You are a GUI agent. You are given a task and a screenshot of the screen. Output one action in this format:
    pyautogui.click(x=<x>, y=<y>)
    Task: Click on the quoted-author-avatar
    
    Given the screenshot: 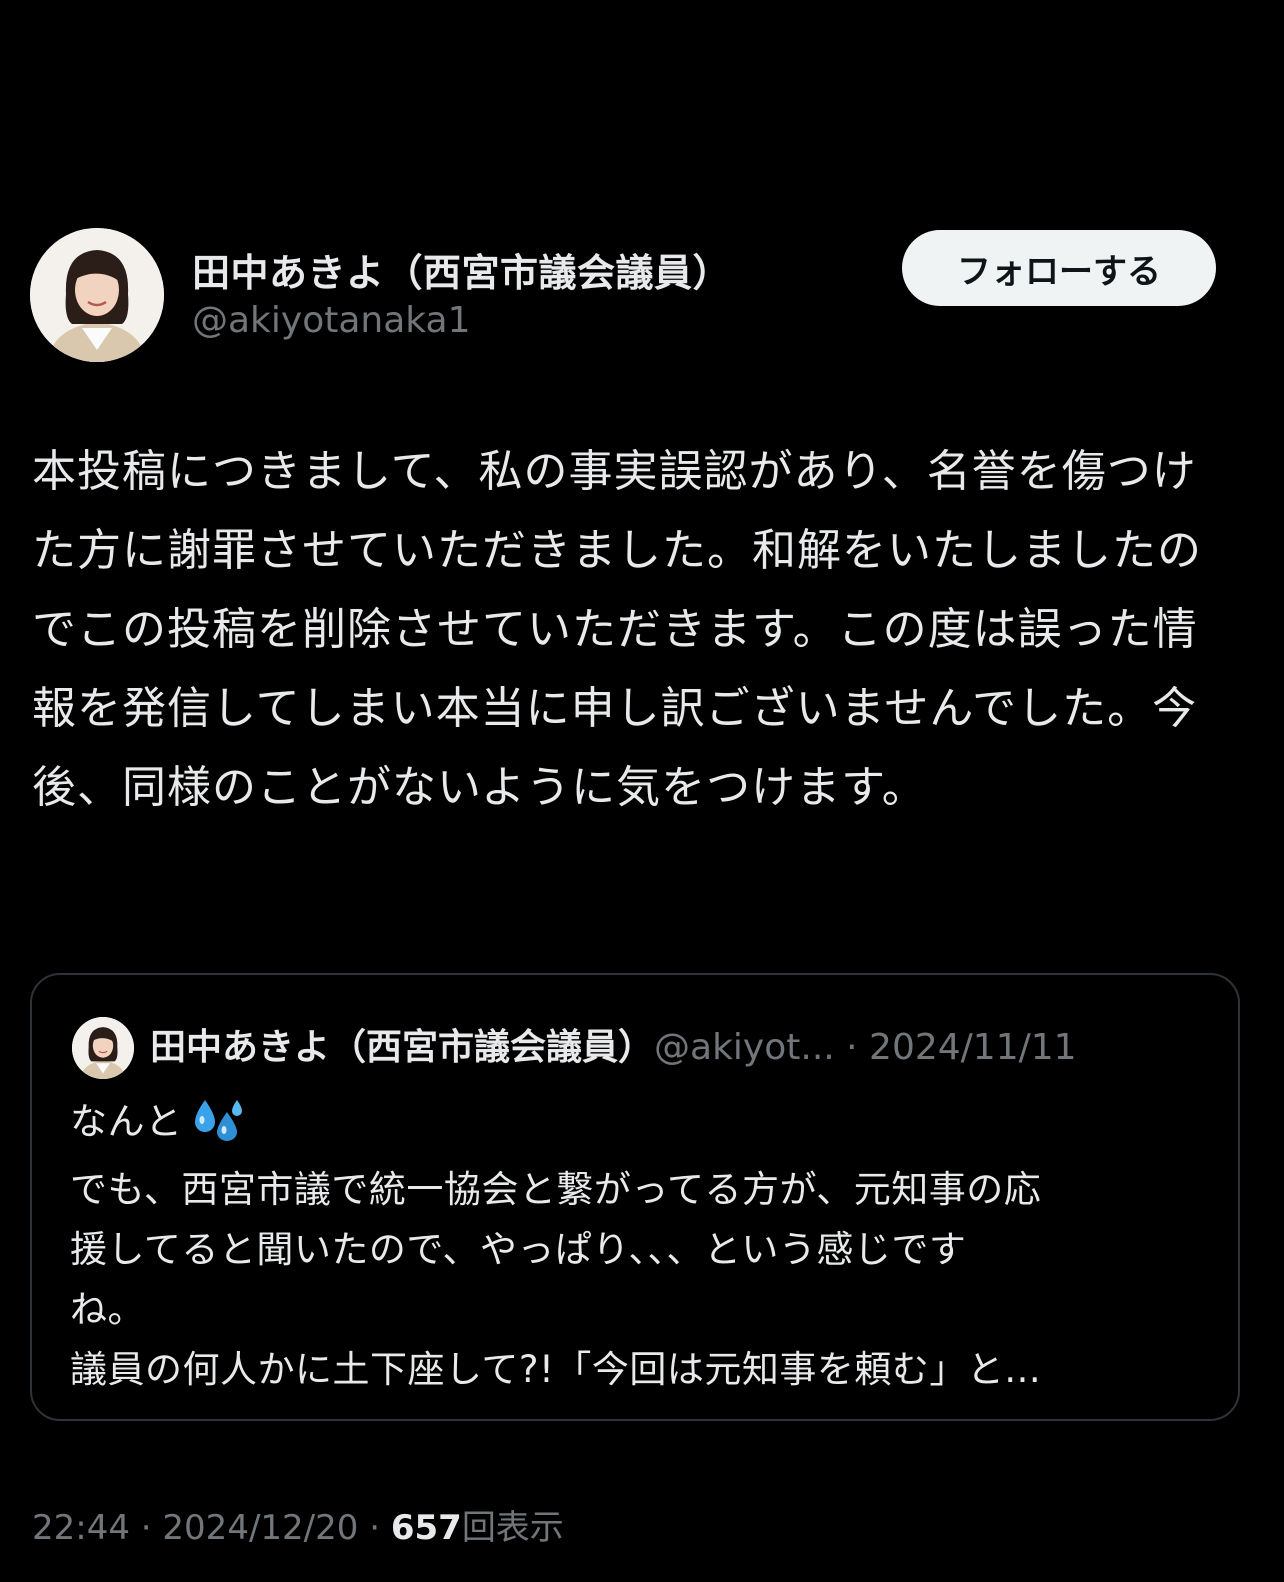 What is the action you would take?
    pyautogui.click(x=103, y=1048)
    